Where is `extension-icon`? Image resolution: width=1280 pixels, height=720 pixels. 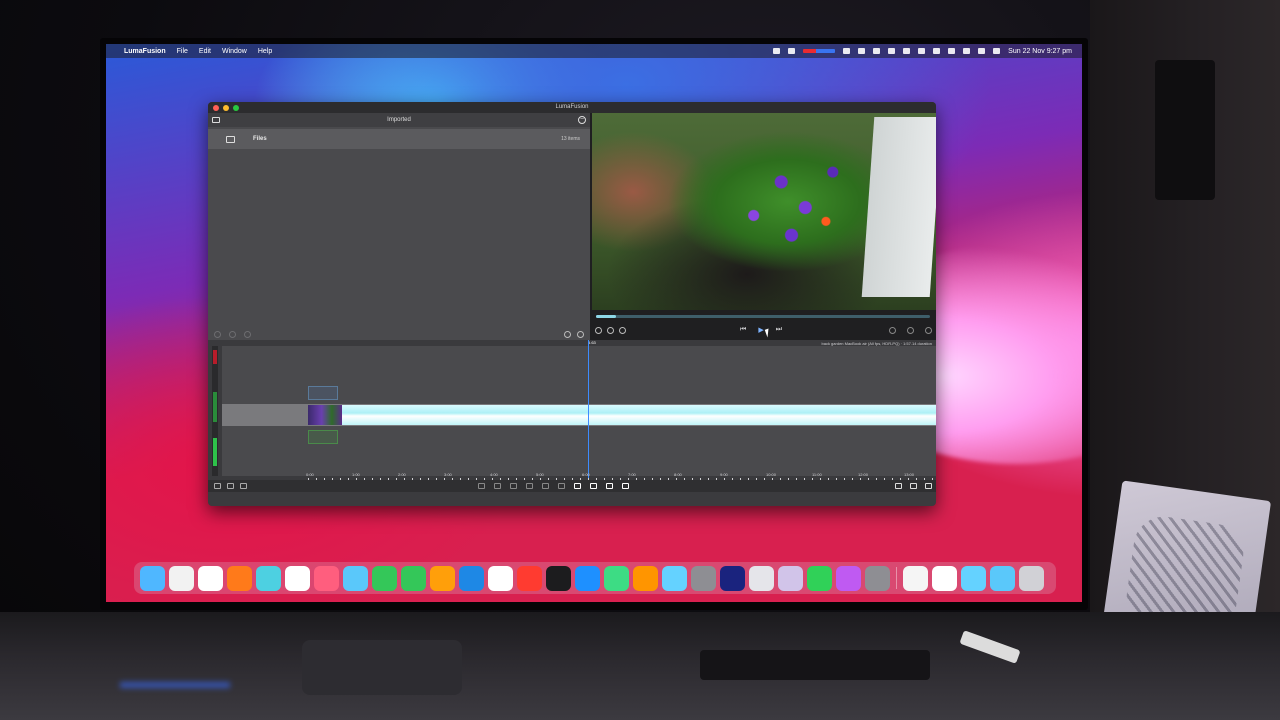 extension-icon is located at coordinates (792, 51).